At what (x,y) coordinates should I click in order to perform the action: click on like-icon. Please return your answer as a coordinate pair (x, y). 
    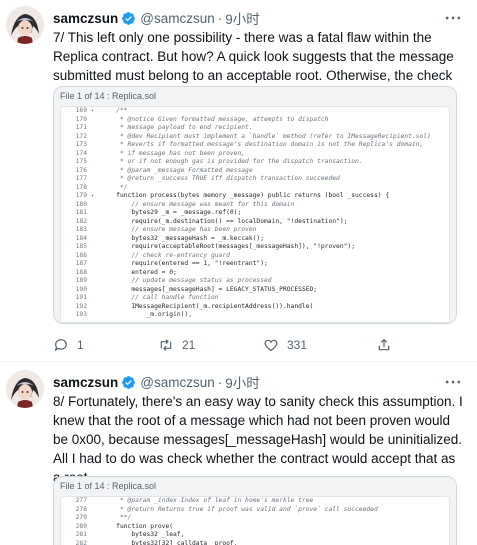
    Looking at the image, I should click on (271, 345).